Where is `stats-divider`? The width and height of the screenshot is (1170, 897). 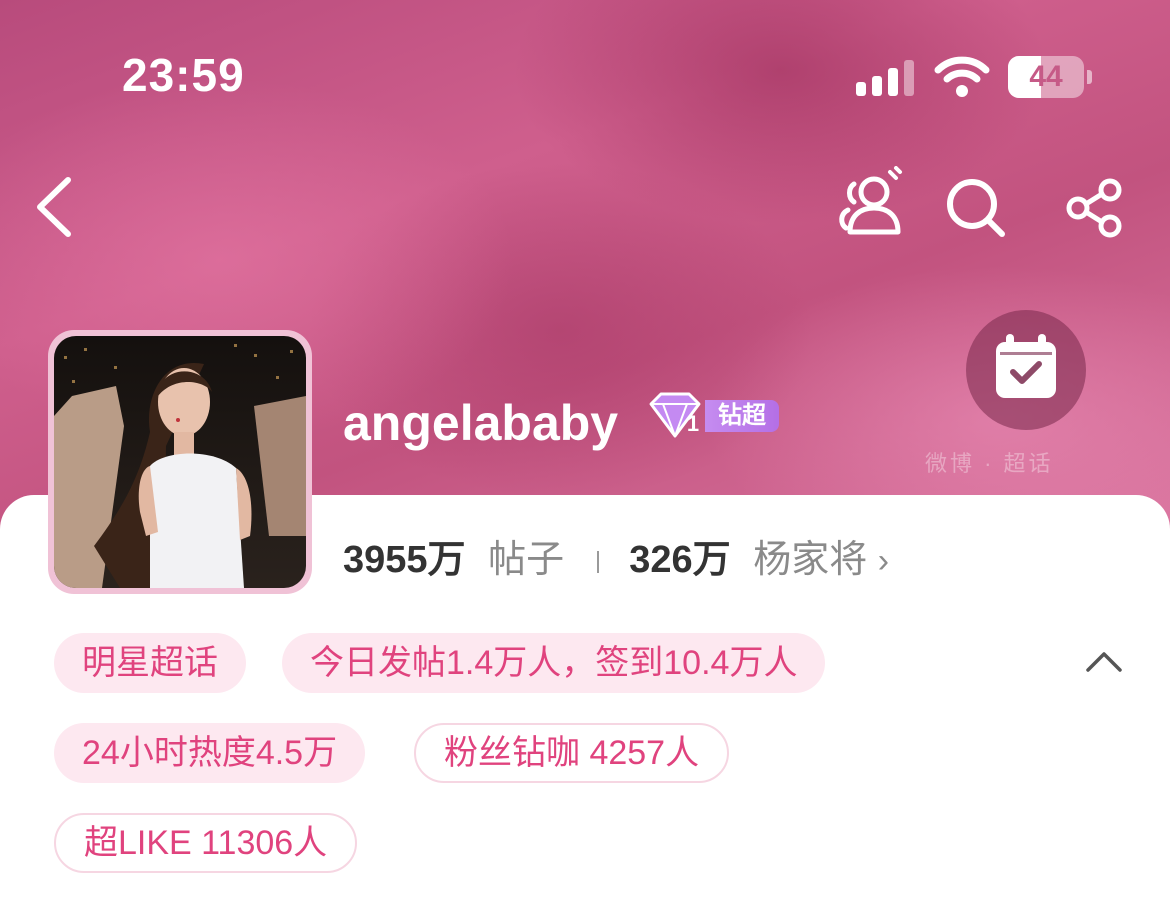 stats-divider is located at coordinates (597, 561).